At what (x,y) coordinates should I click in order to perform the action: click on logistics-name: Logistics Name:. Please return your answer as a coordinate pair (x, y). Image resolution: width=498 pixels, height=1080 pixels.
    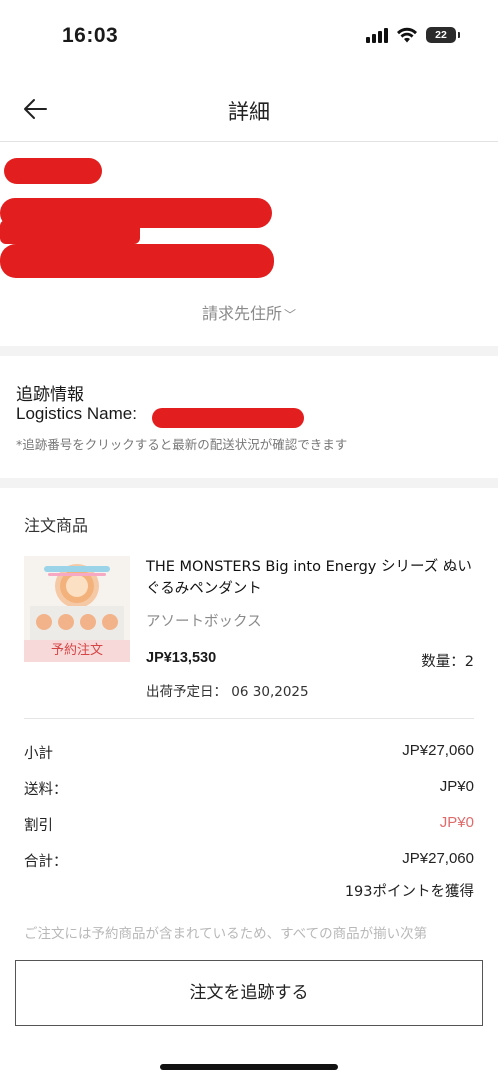
    Looking at the image, I should click on (76, 414).